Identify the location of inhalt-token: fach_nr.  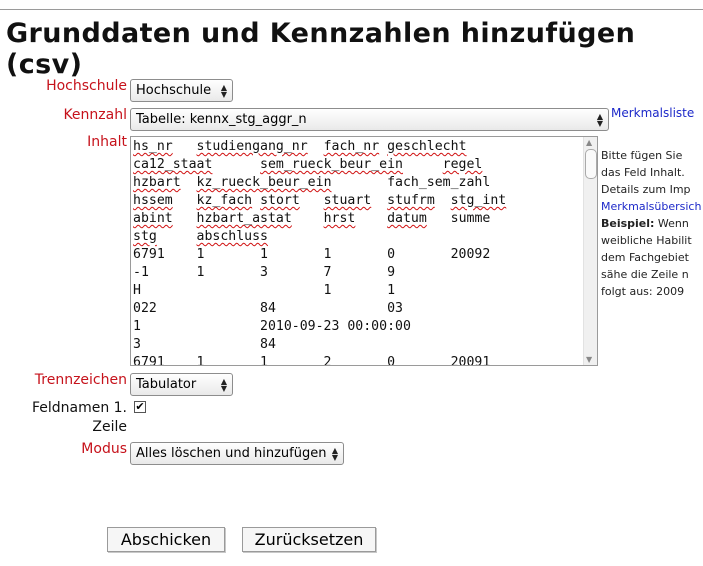
(351, 146).